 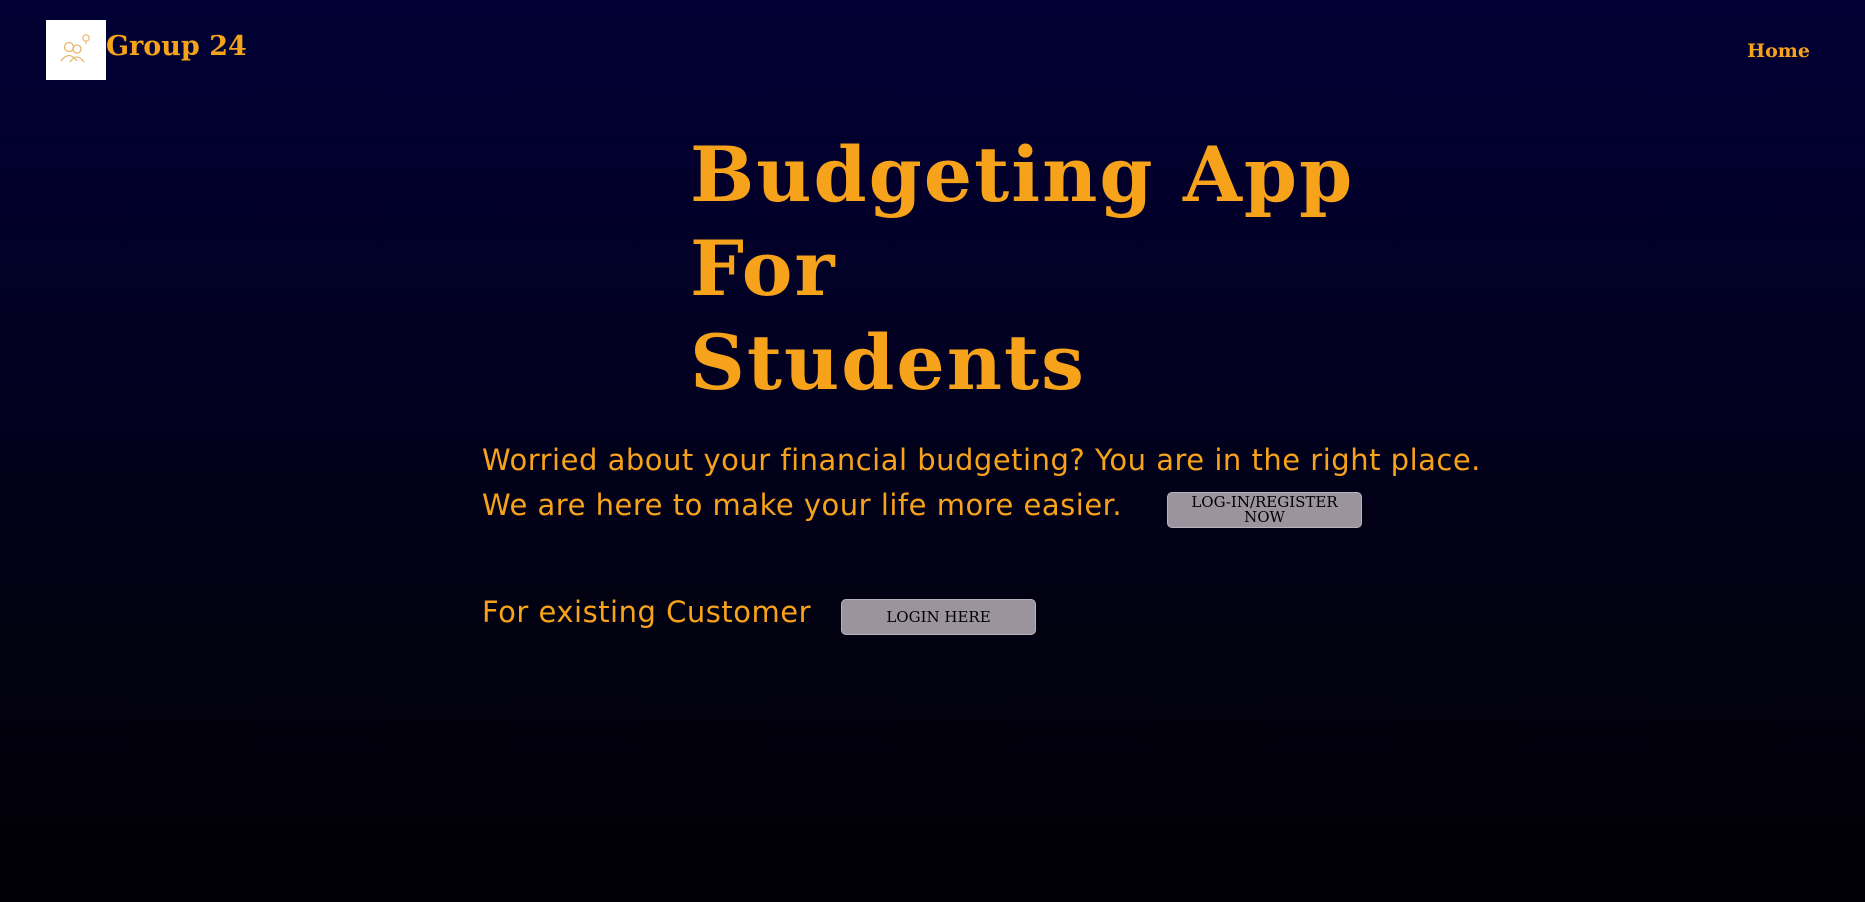 I want to click on register-button: LOG-IN/REGISTER NOW, so click(x=1264, y=510).